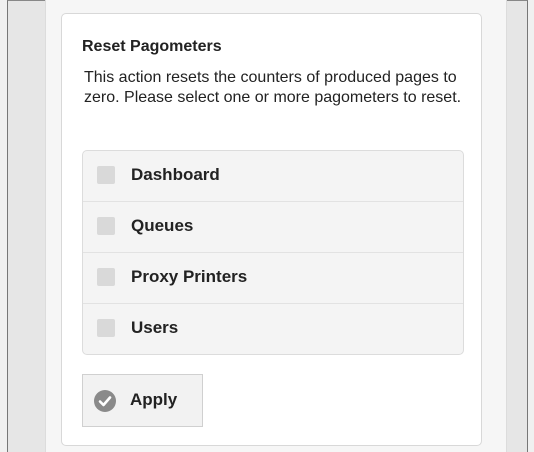  What do you see at coordinates (273, 278) in the screenshot?
I see `option-proxy-printers: Proxy Printers` at bounding box center [273, 278].